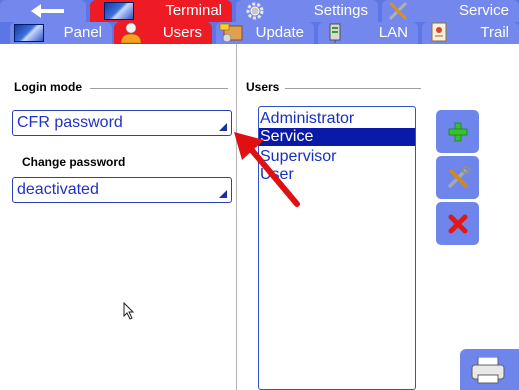 The width and height of the screenshot is (519, 390). I want to click on back-arrow-icon, so click(47, 11).